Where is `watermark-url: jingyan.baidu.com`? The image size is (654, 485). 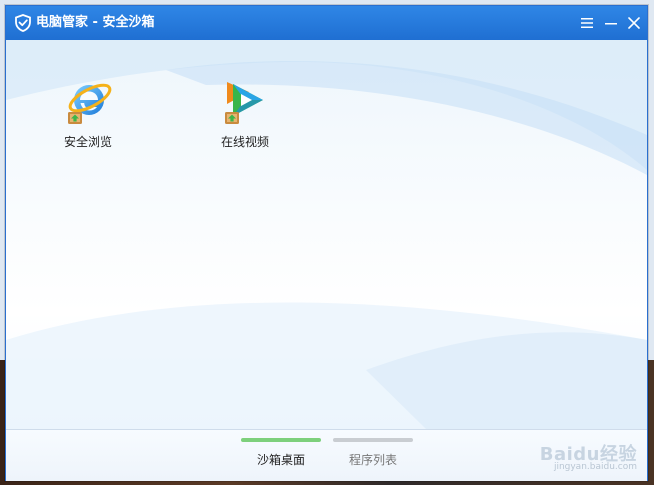 watermark-url: jingyan.baidu.com is located at coordinates (595, 467).